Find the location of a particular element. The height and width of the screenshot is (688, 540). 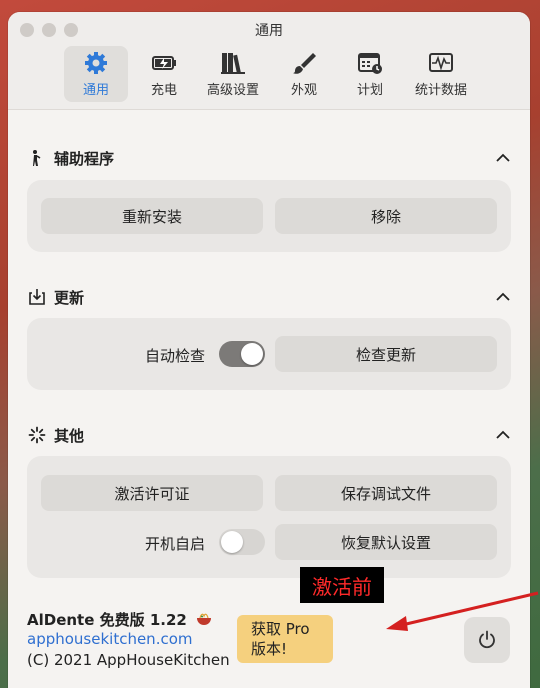

walking-figure-icon is located at coordinates (37, 158).